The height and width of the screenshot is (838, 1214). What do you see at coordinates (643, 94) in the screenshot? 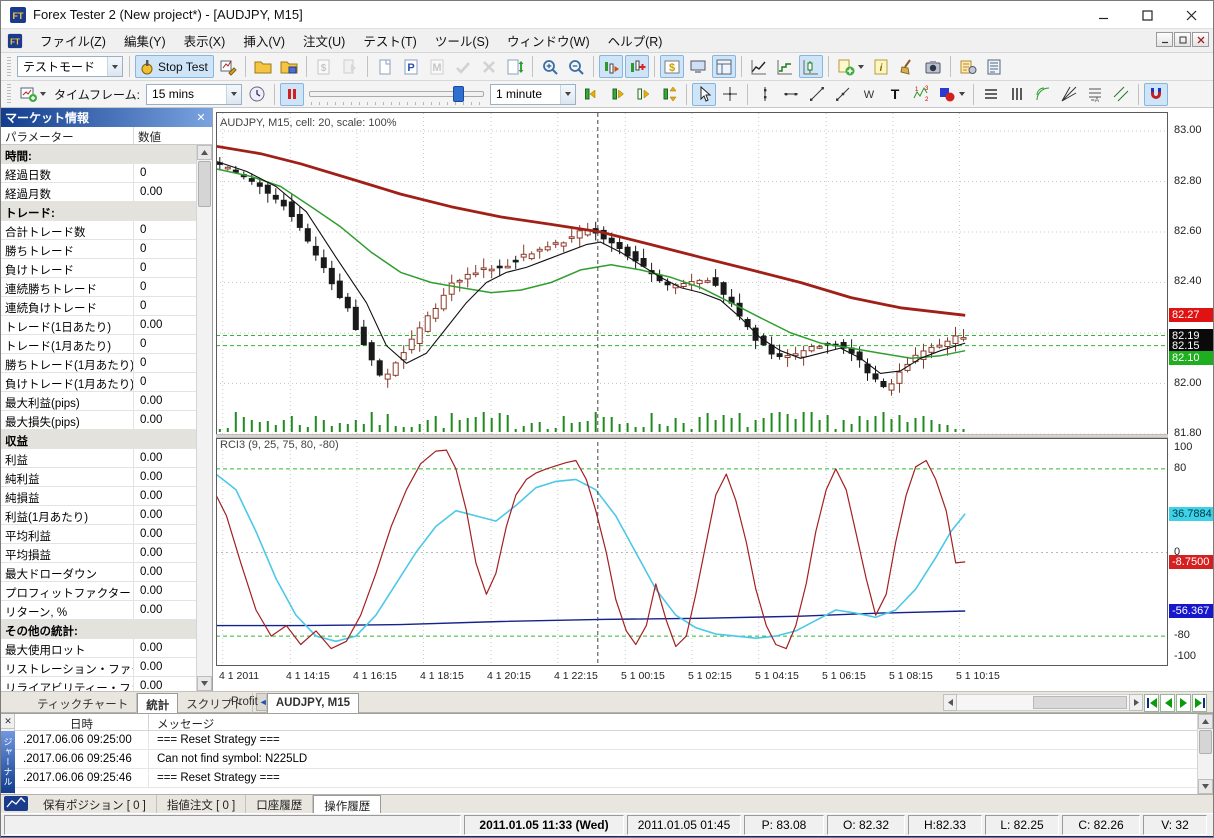
I see `step-forward-button` at bounding box center [643, 94].